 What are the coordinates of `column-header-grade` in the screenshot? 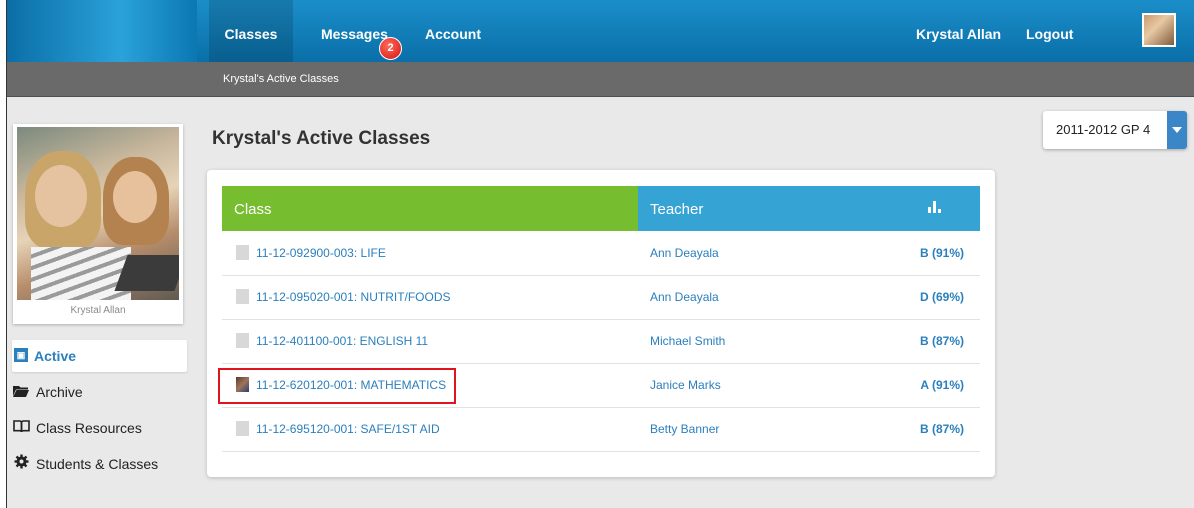 It's located at (934, 208).